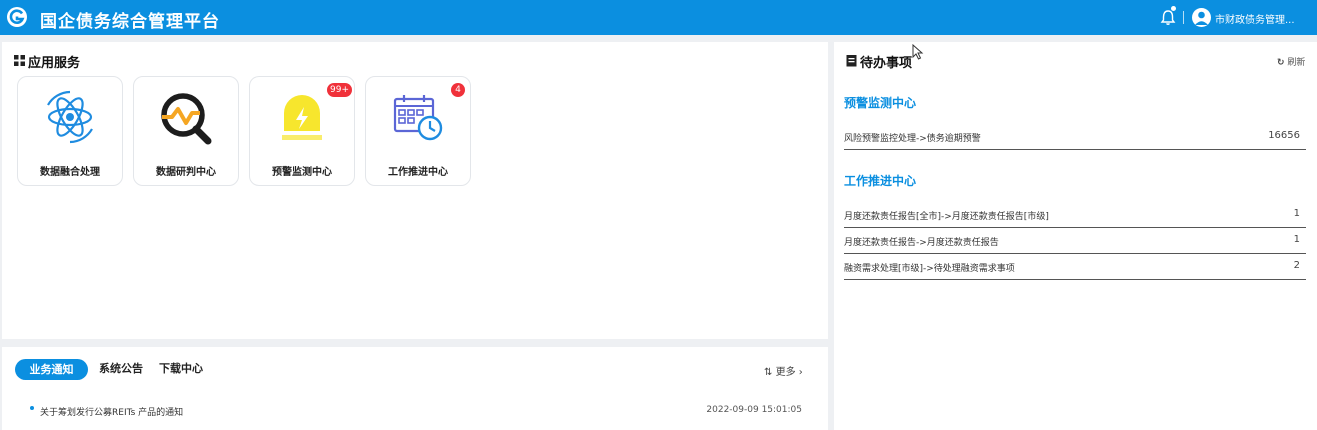 The height and width of the screenshot is (430, 1317). What do you see at coordinates (1173, 8) in the screenshot?
I see `notification-dot` at bounding box center [1173, 8].